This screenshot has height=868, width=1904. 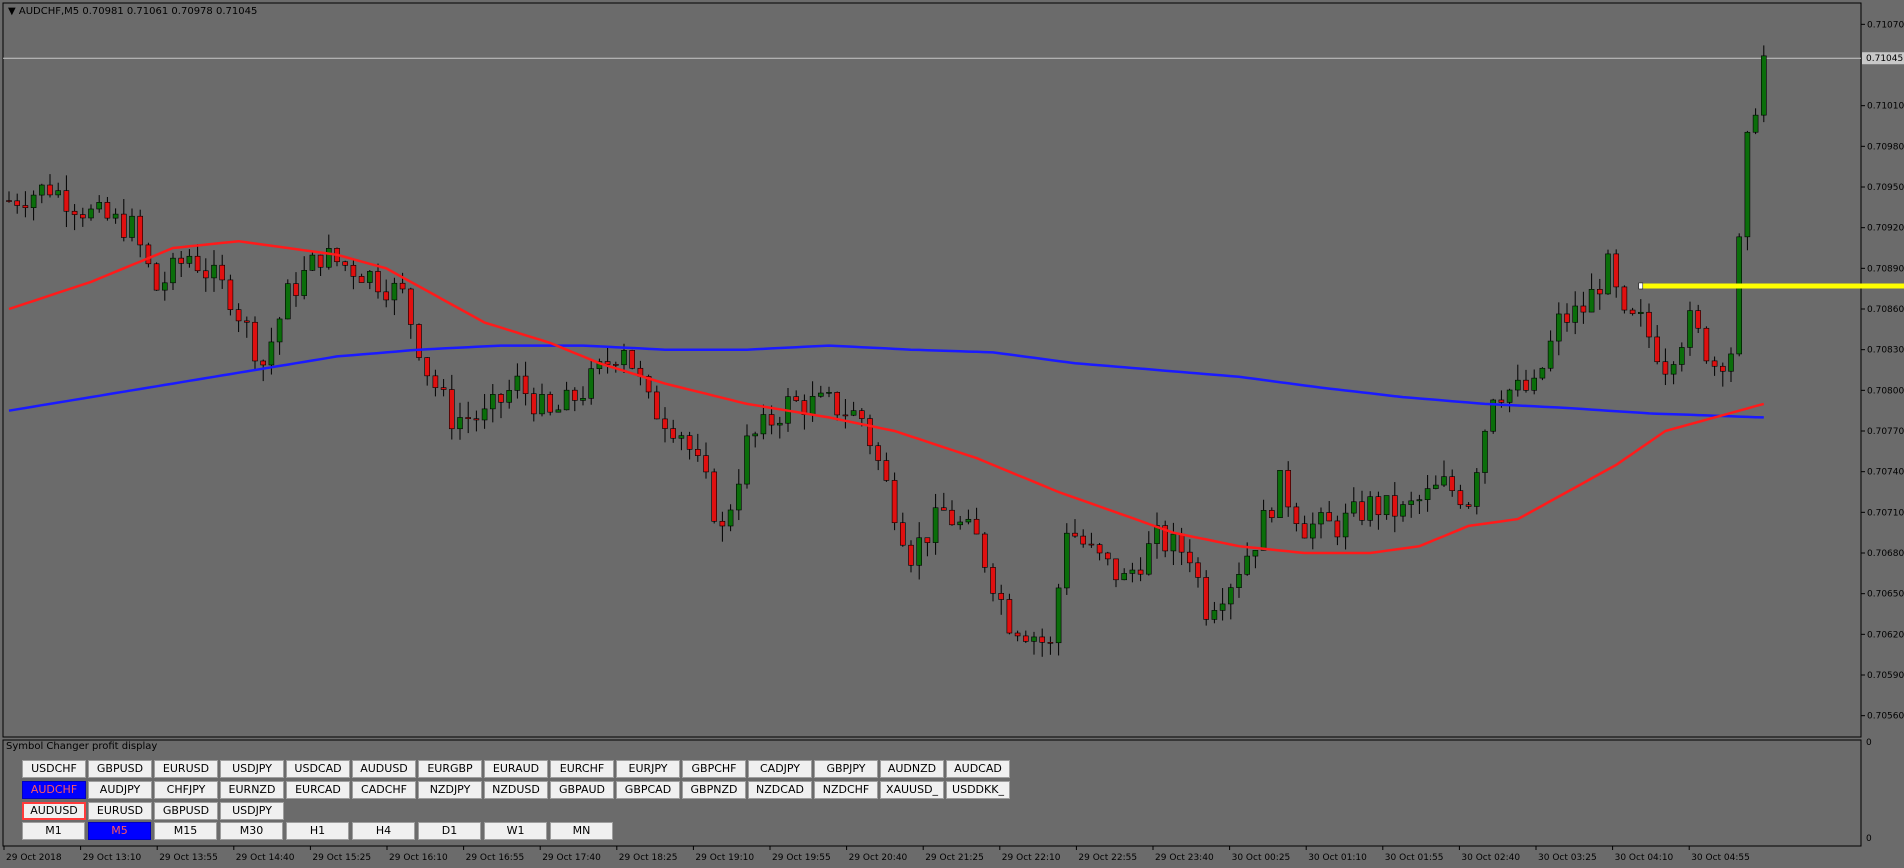 What do you see at coordinates (582, 769) in the screenshot?
I see `symbol-button-eurchf: EURCHF` at bounding box center [582, 769].